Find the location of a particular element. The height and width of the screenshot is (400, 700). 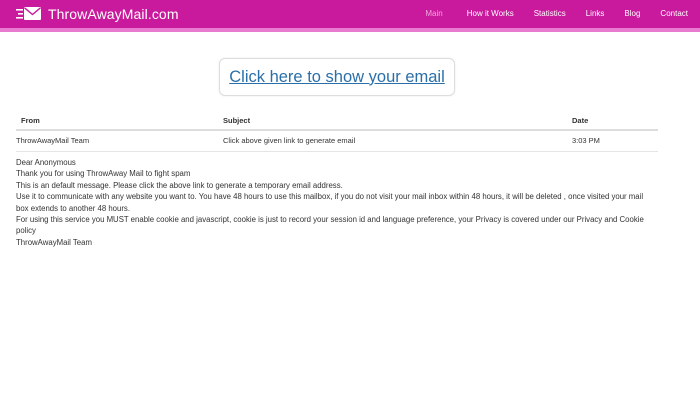

envelope-speed-icon is located at coordinates (28, 13).